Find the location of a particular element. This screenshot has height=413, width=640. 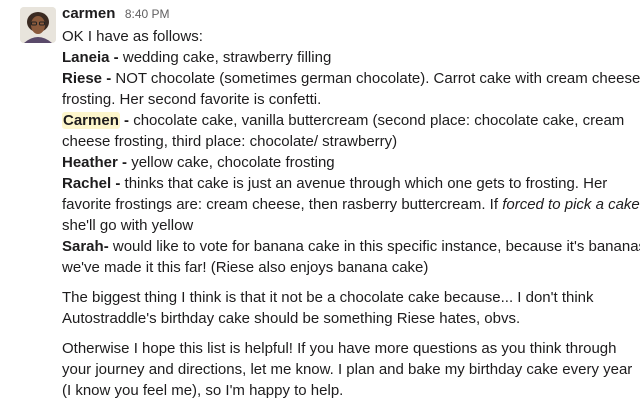

entry-name: Heather - is located at coordinates (95, 162).